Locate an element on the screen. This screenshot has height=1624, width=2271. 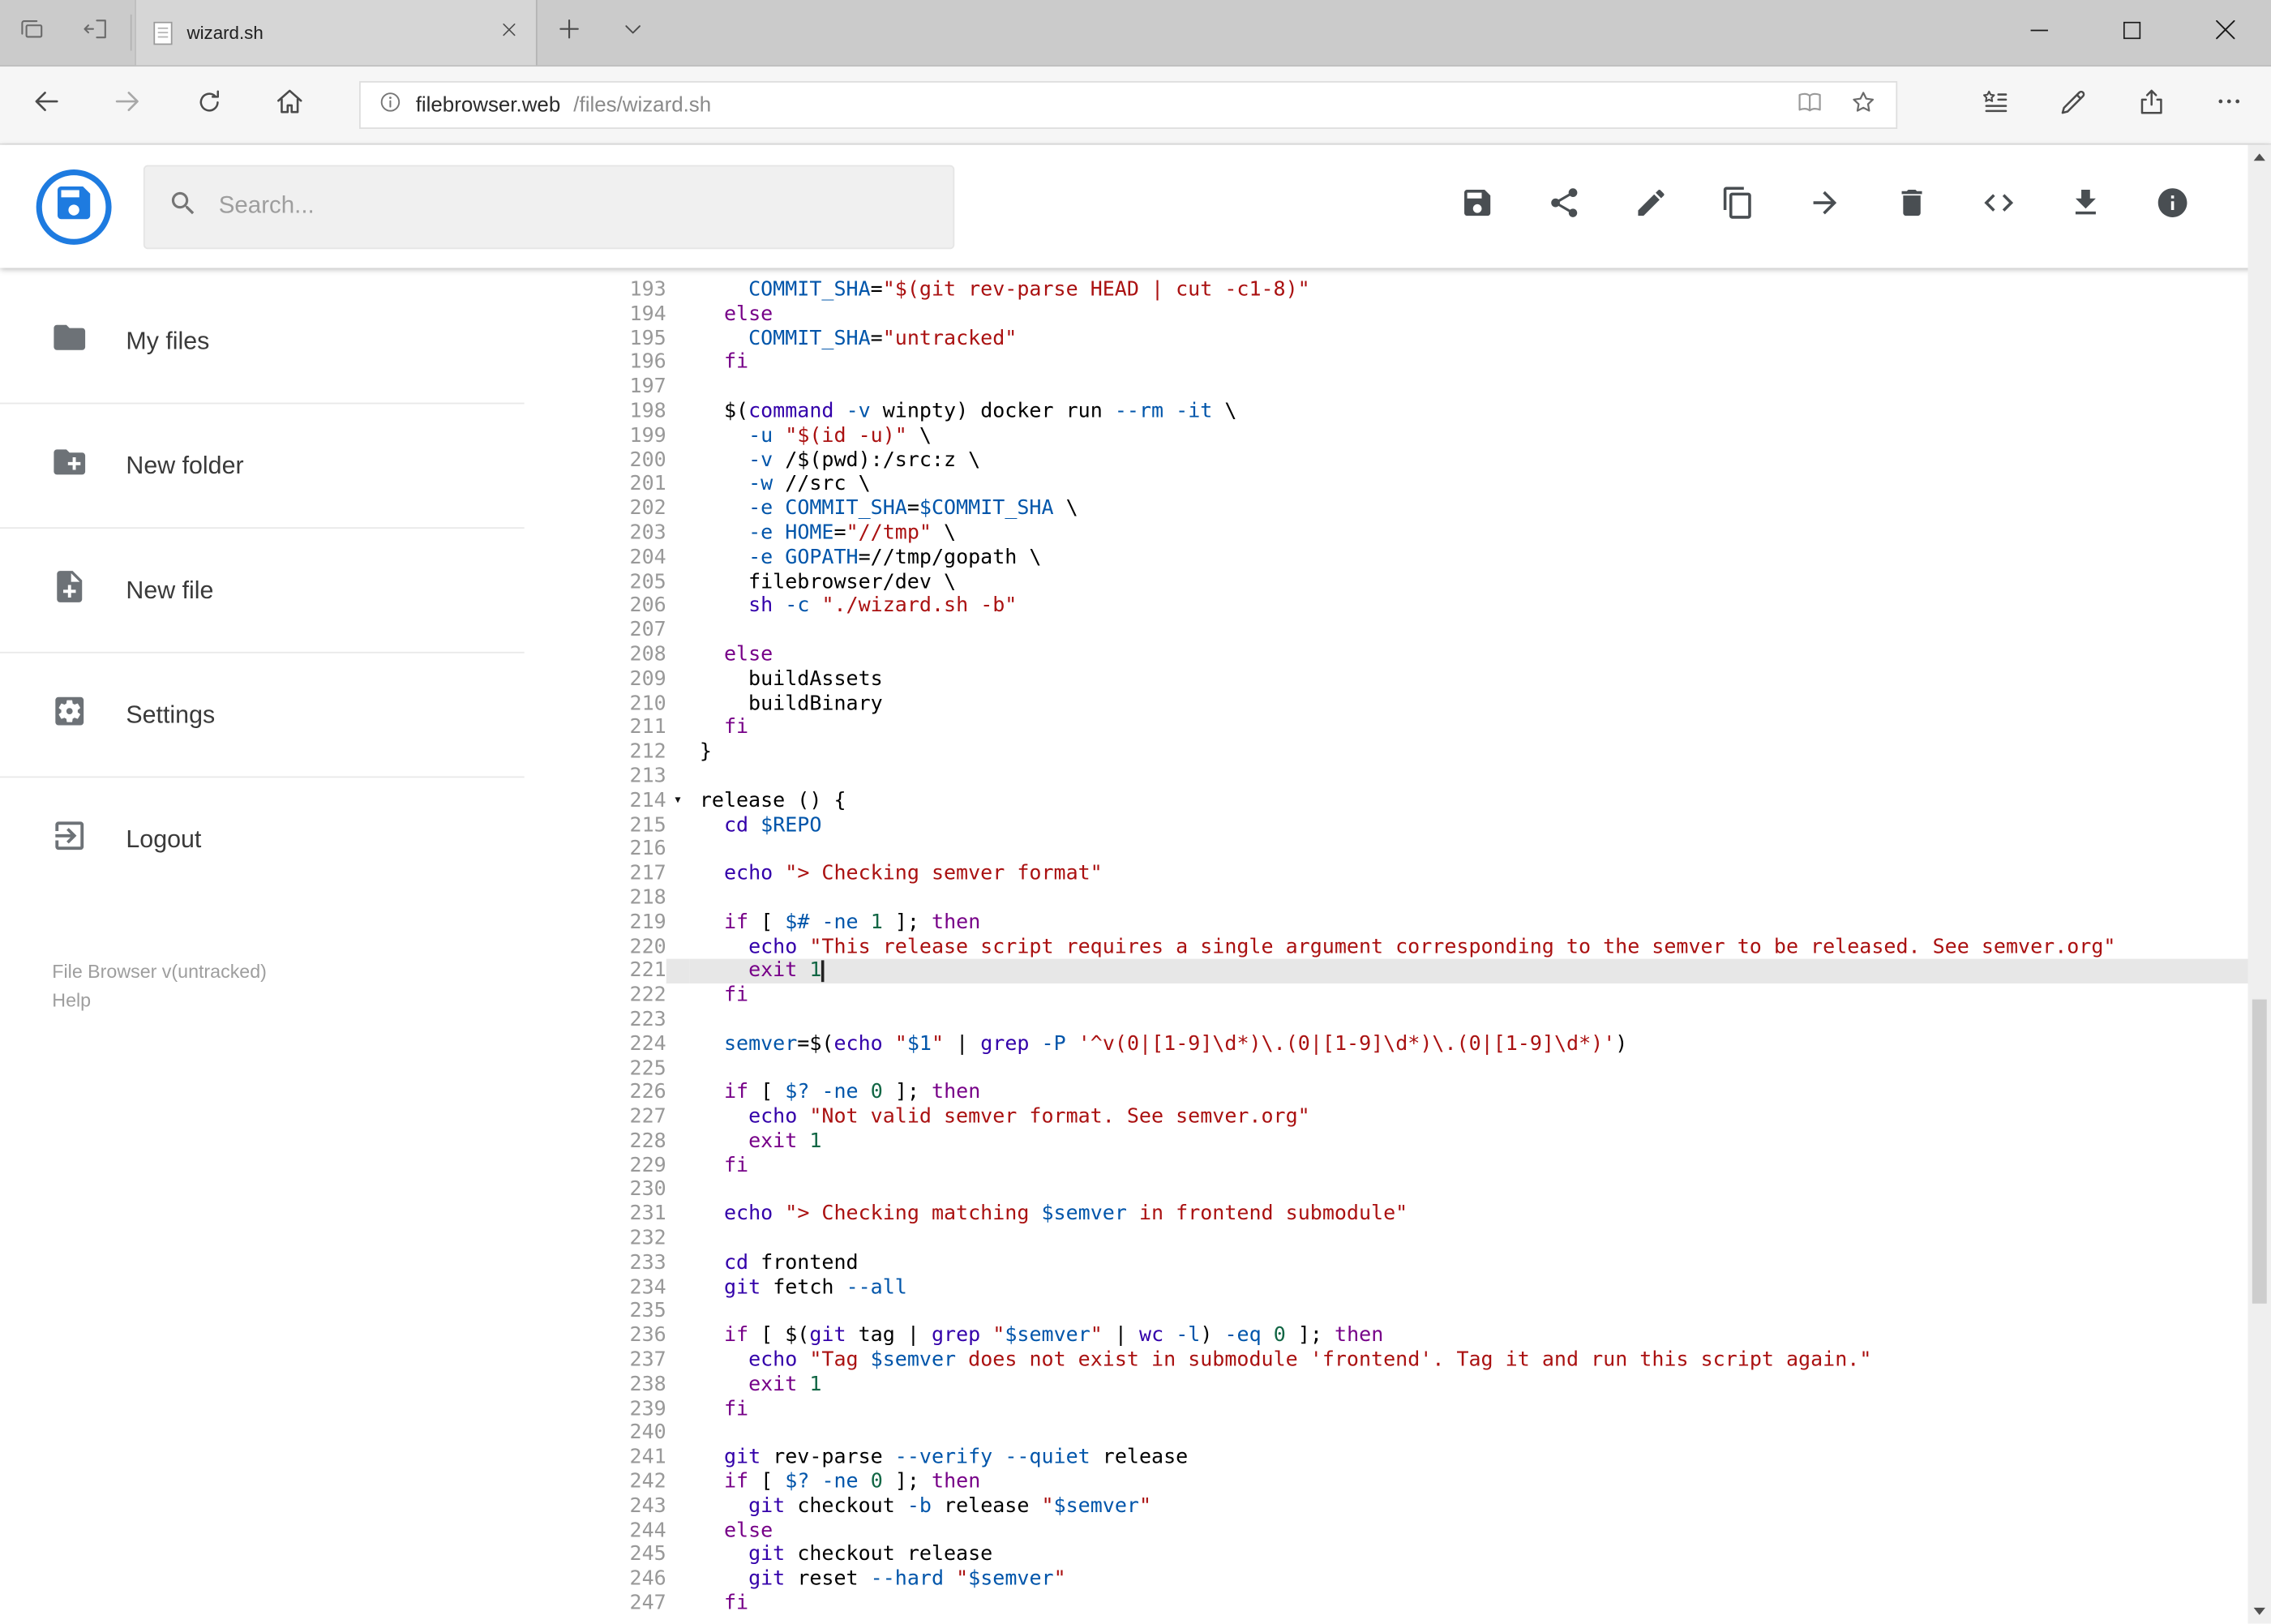
code-line: 240 is located at coordinates (1440, 1434).